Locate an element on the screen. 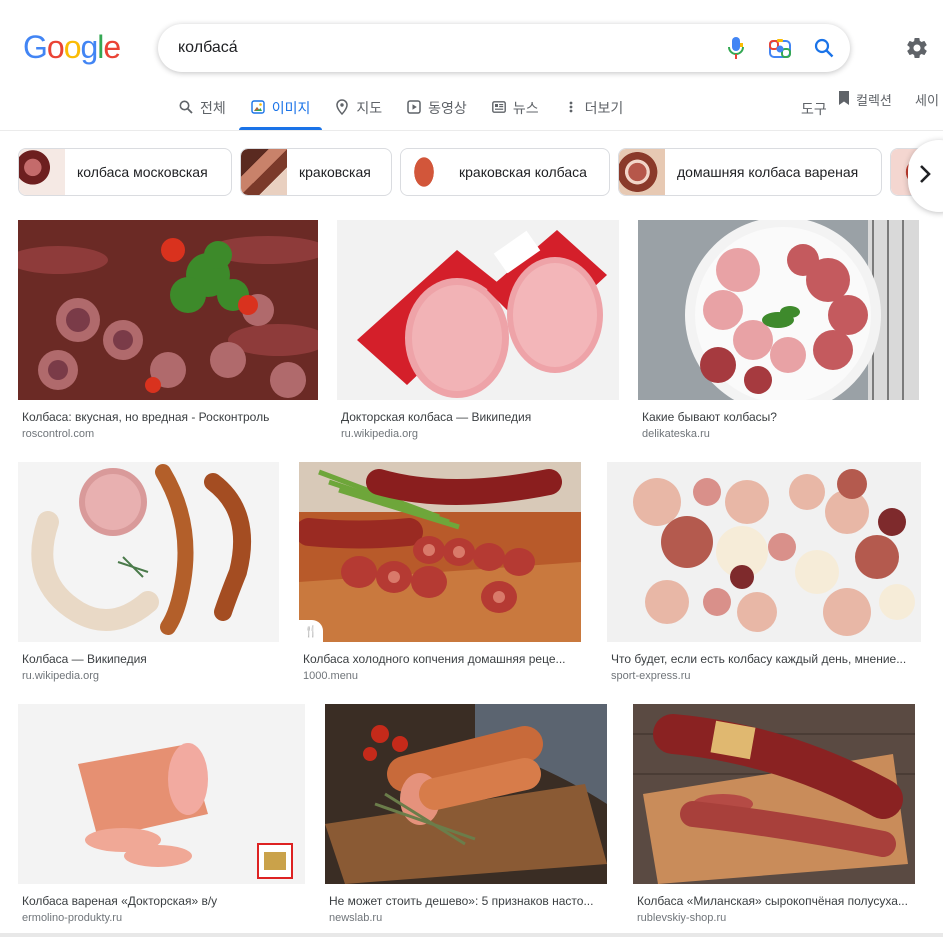  collection-button: 컬렉션 is located at coordinates (865, 99).